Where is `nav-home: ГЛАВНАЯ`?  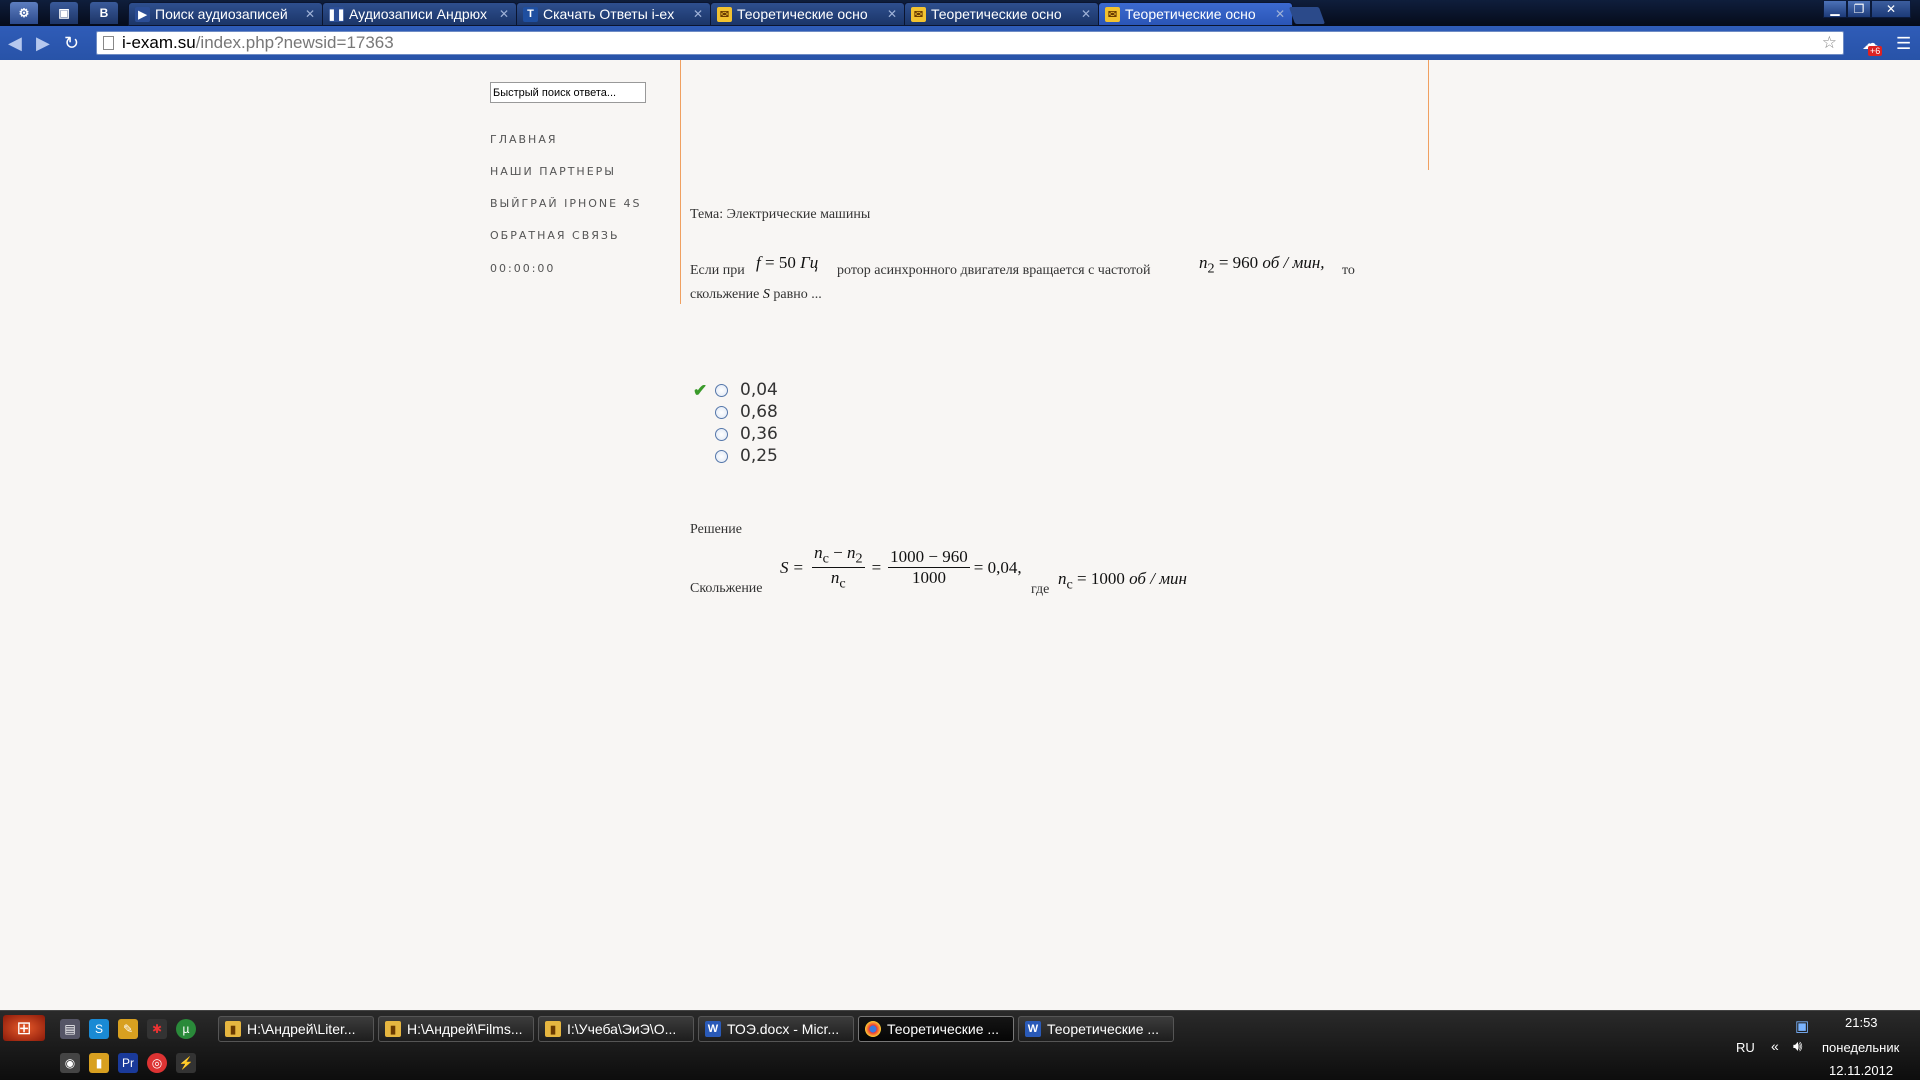
nav-home: ГЛАВНАЯ is located at coordinates (524, 139).